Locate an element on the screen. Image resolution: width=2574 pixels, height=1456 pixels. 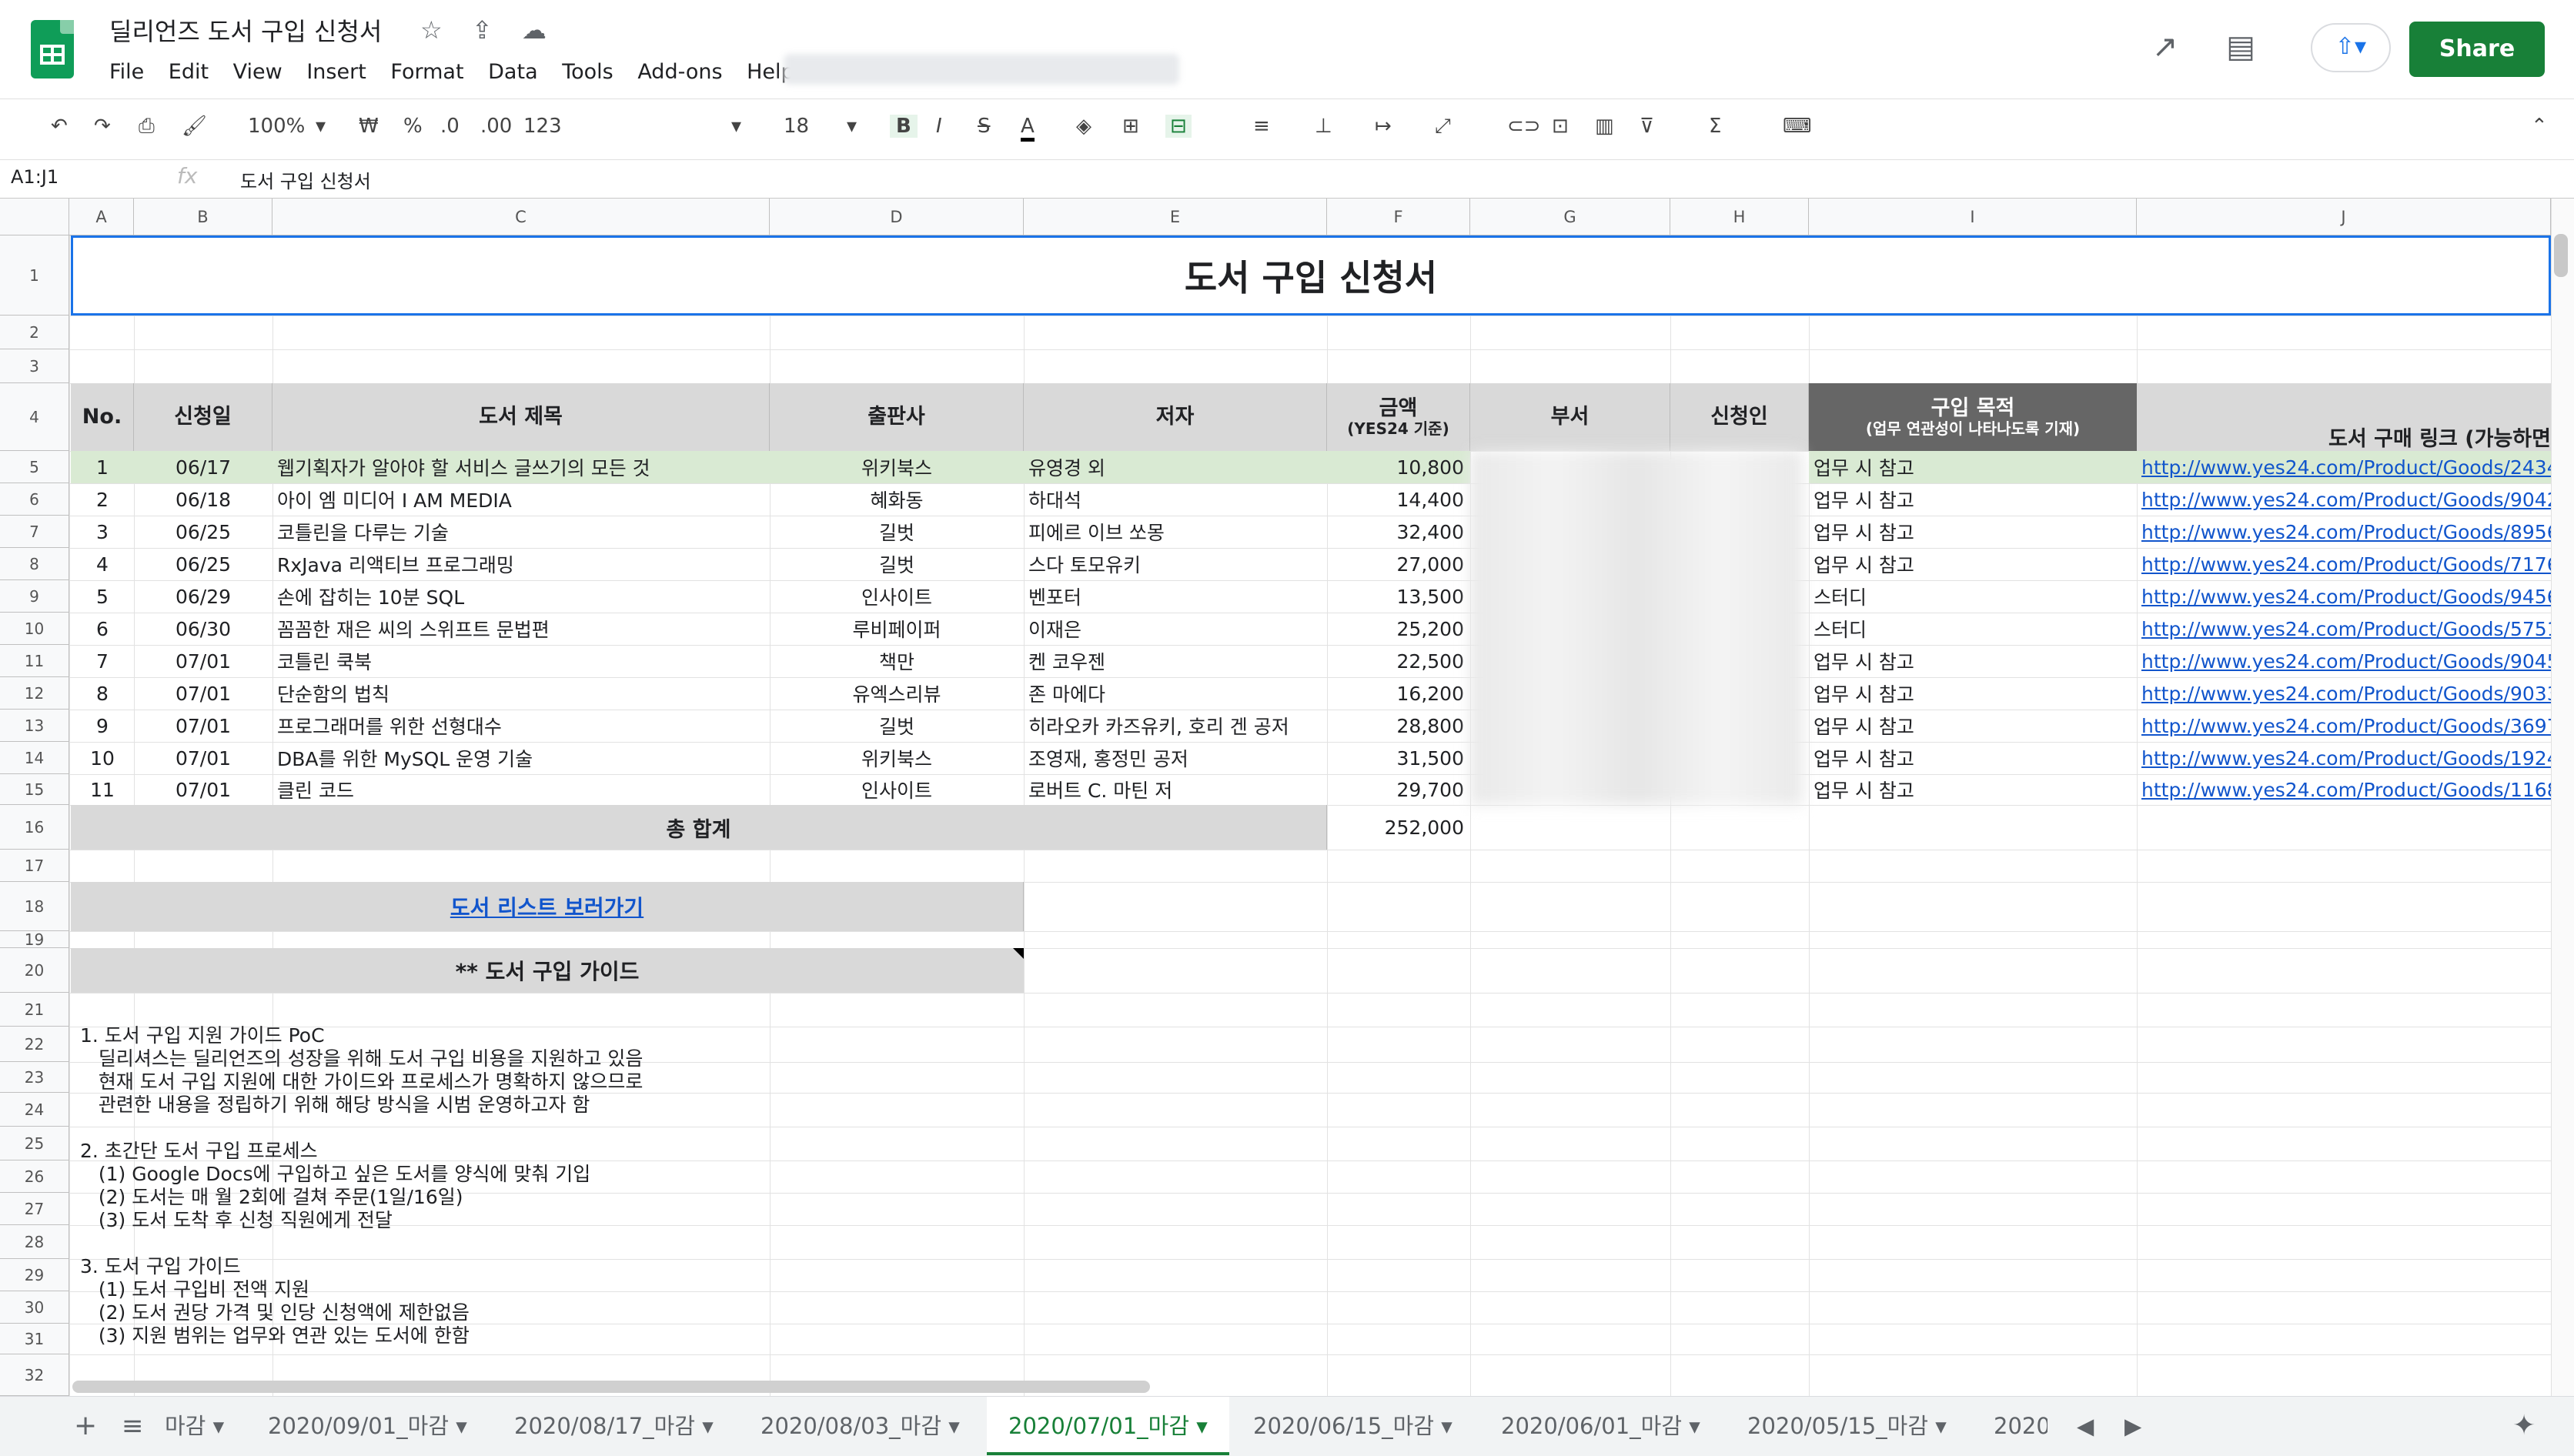
row-header: 2 is located at coordinates (34, 333).